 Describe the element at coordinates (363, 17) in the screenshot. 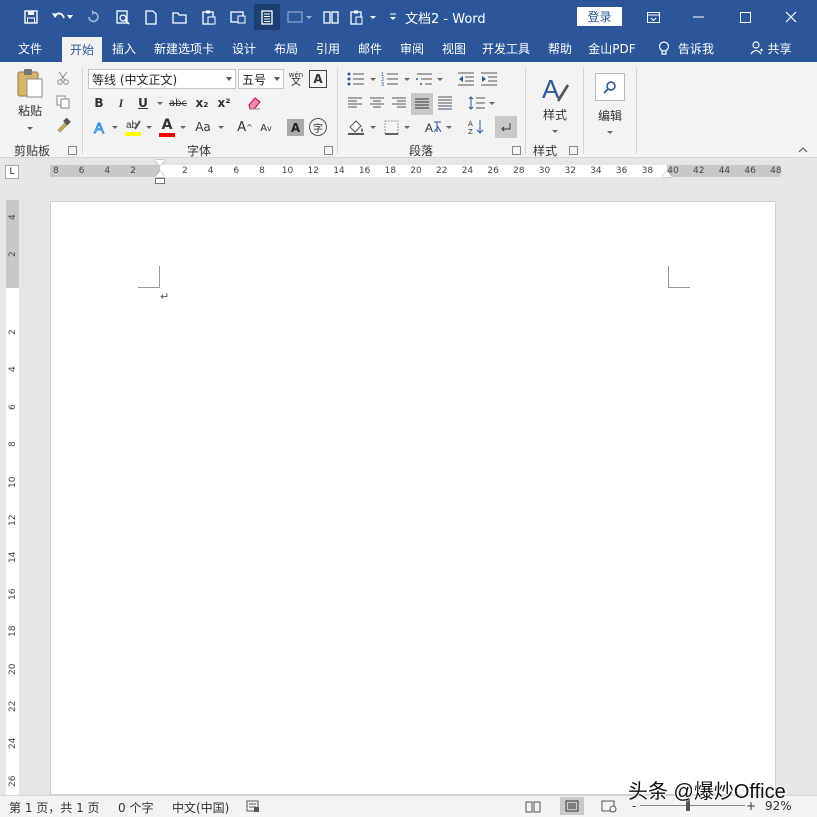

I see `paste-options-icon` at that location.